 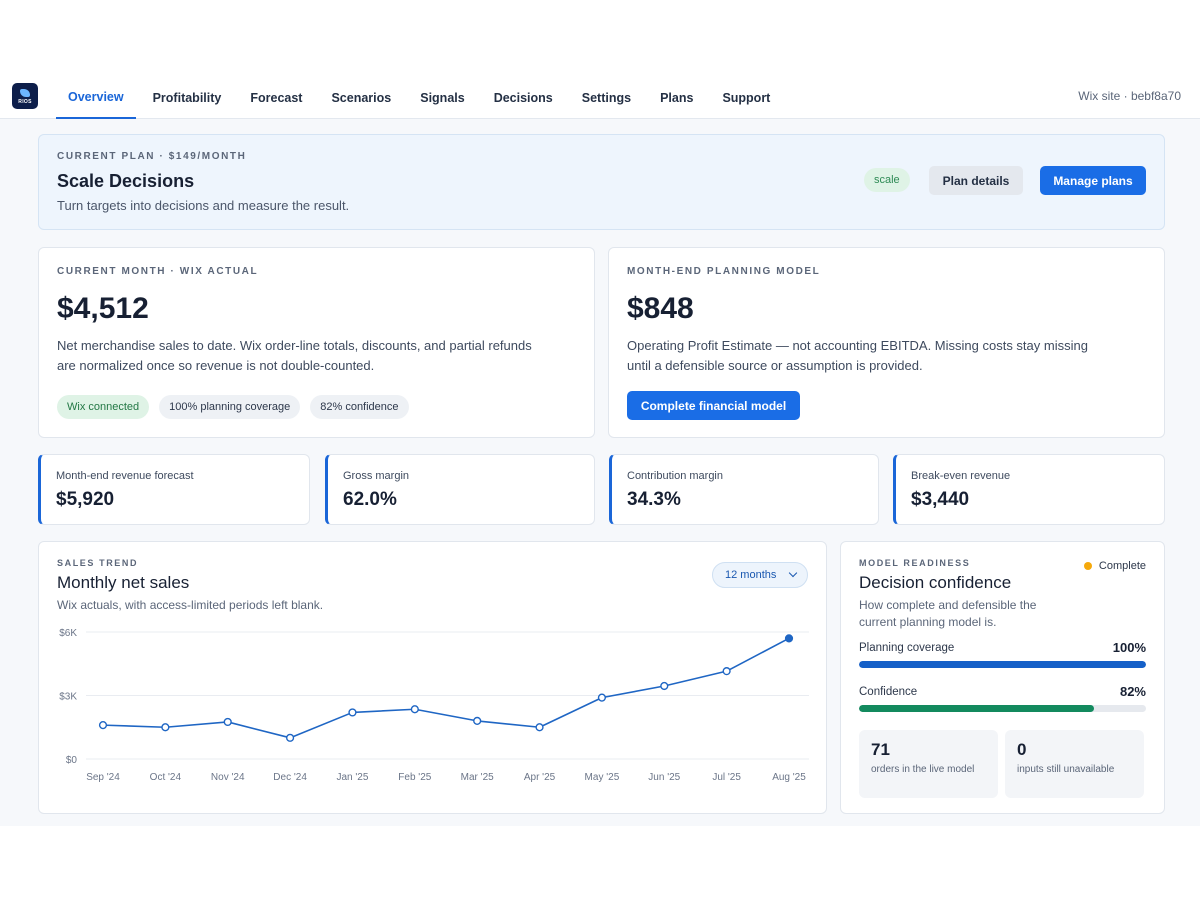 I want to click on sales-trend-title: Monthly net sales, so click(x=123, y=582).